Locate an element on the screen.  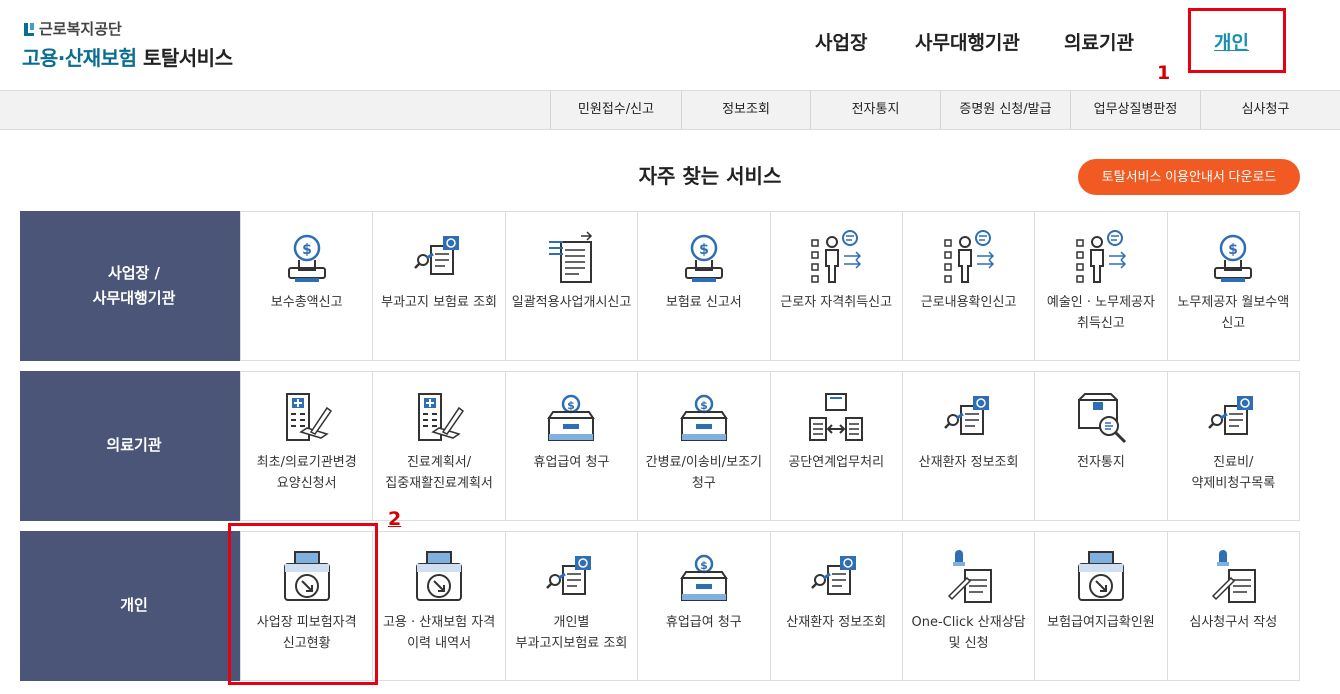
service-cell: One-Click 산재상담 및 신청 is located at coordinates (969, 606).